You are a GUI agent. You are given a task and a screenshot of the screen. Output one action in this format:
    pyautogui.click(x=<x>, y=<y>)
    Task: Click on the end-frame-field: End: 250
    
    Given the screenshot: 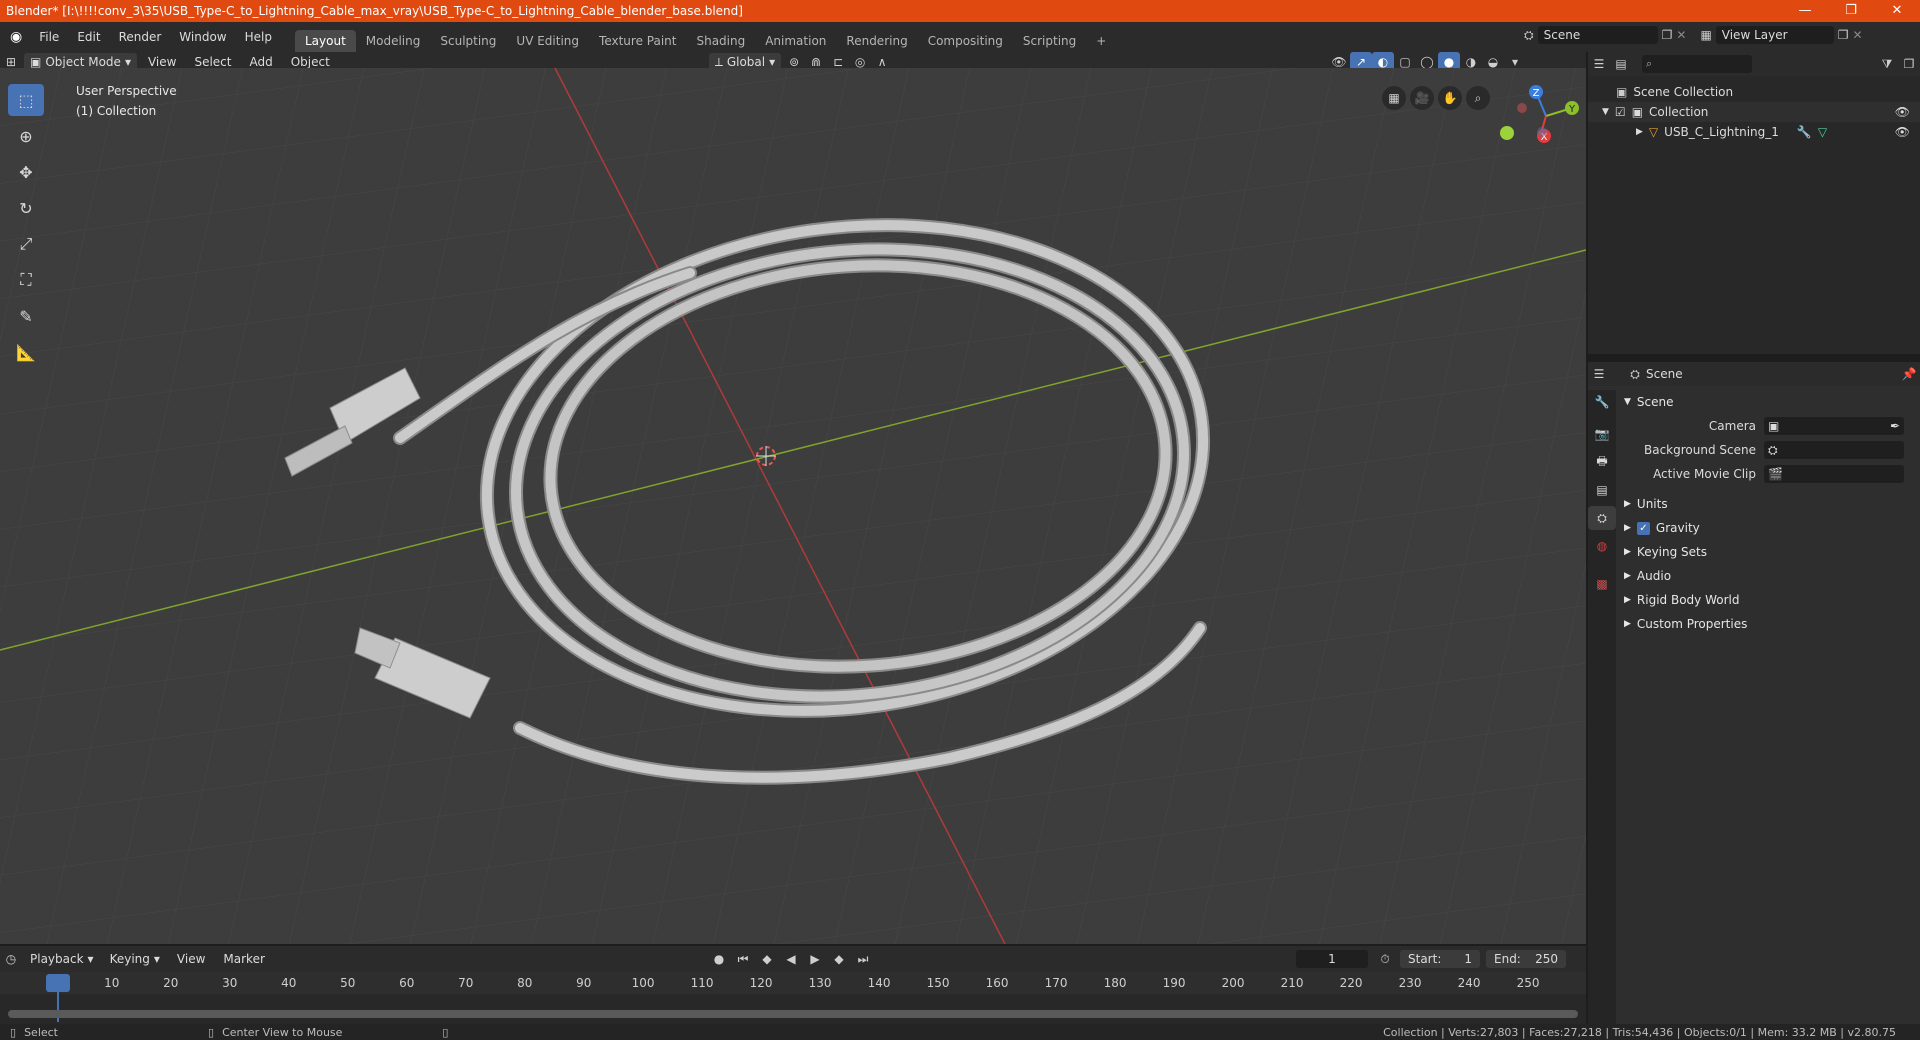 What is the action you would take?
    pyautogui.click(x=1526, y=959)
    